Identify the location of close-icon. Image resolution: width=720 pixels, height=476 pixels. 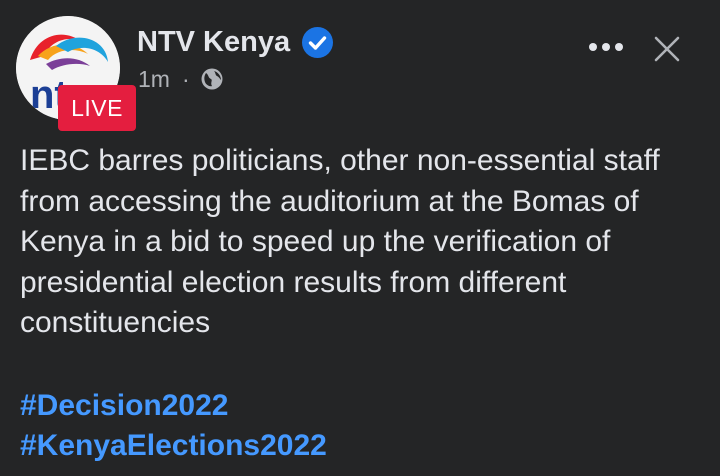
(667, 49).